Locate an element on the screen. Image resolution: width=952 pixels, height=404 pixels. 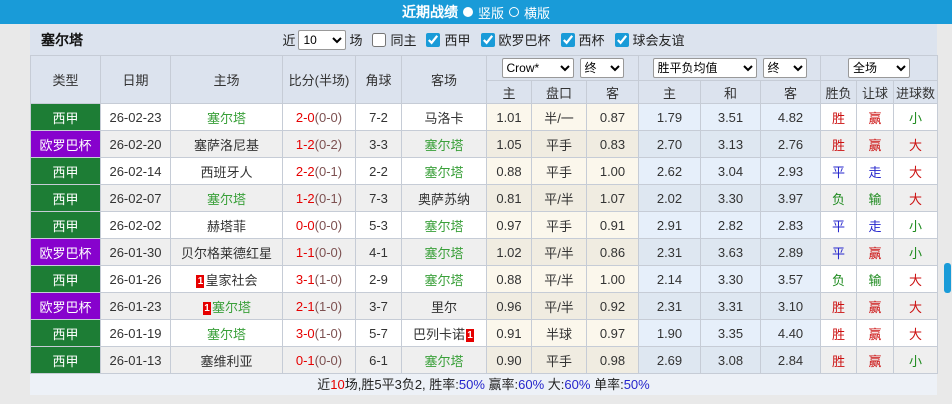
scrollbar-thumb is located at coordinates (947, 278).